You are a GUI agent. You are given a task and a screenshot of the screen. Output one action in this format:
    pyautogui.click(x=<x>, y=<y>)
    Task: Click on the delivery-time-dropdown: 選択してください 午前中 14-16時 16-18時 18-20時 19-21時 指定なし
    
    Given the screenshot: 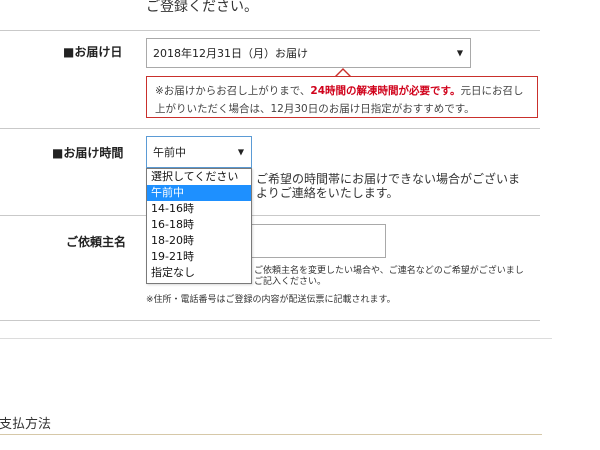 What is the action you would take?
    pyautogui.click(x=199, y=226)
    